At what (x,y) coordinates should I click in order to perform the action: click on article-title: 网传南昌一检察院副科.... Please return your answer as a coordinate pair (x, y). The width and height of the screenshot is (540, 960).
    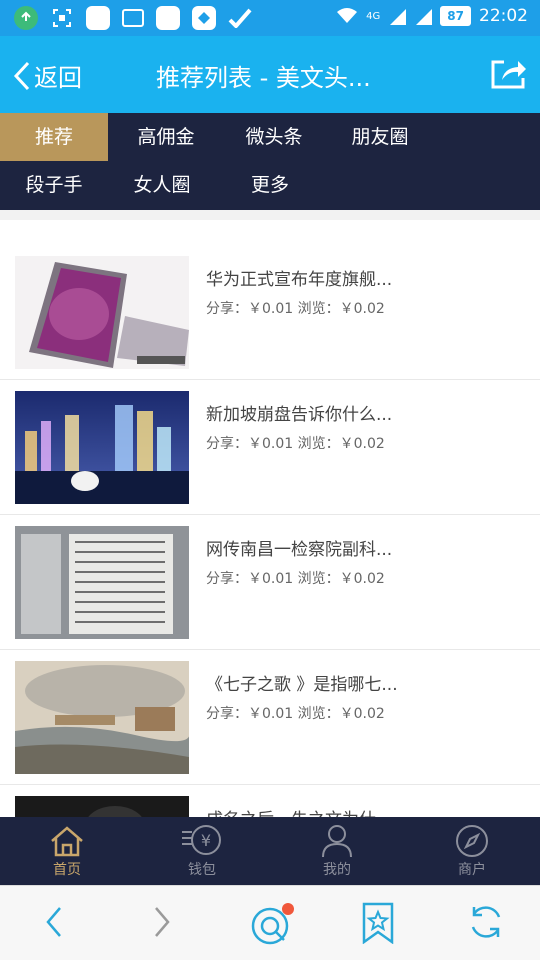
    Looking at the image, I should click on (299, 550).